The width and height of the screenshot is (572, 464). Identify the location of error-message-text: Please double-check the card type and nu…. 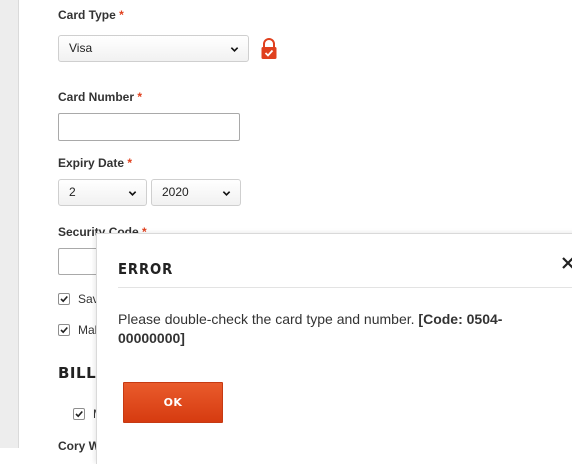
(268, 319).